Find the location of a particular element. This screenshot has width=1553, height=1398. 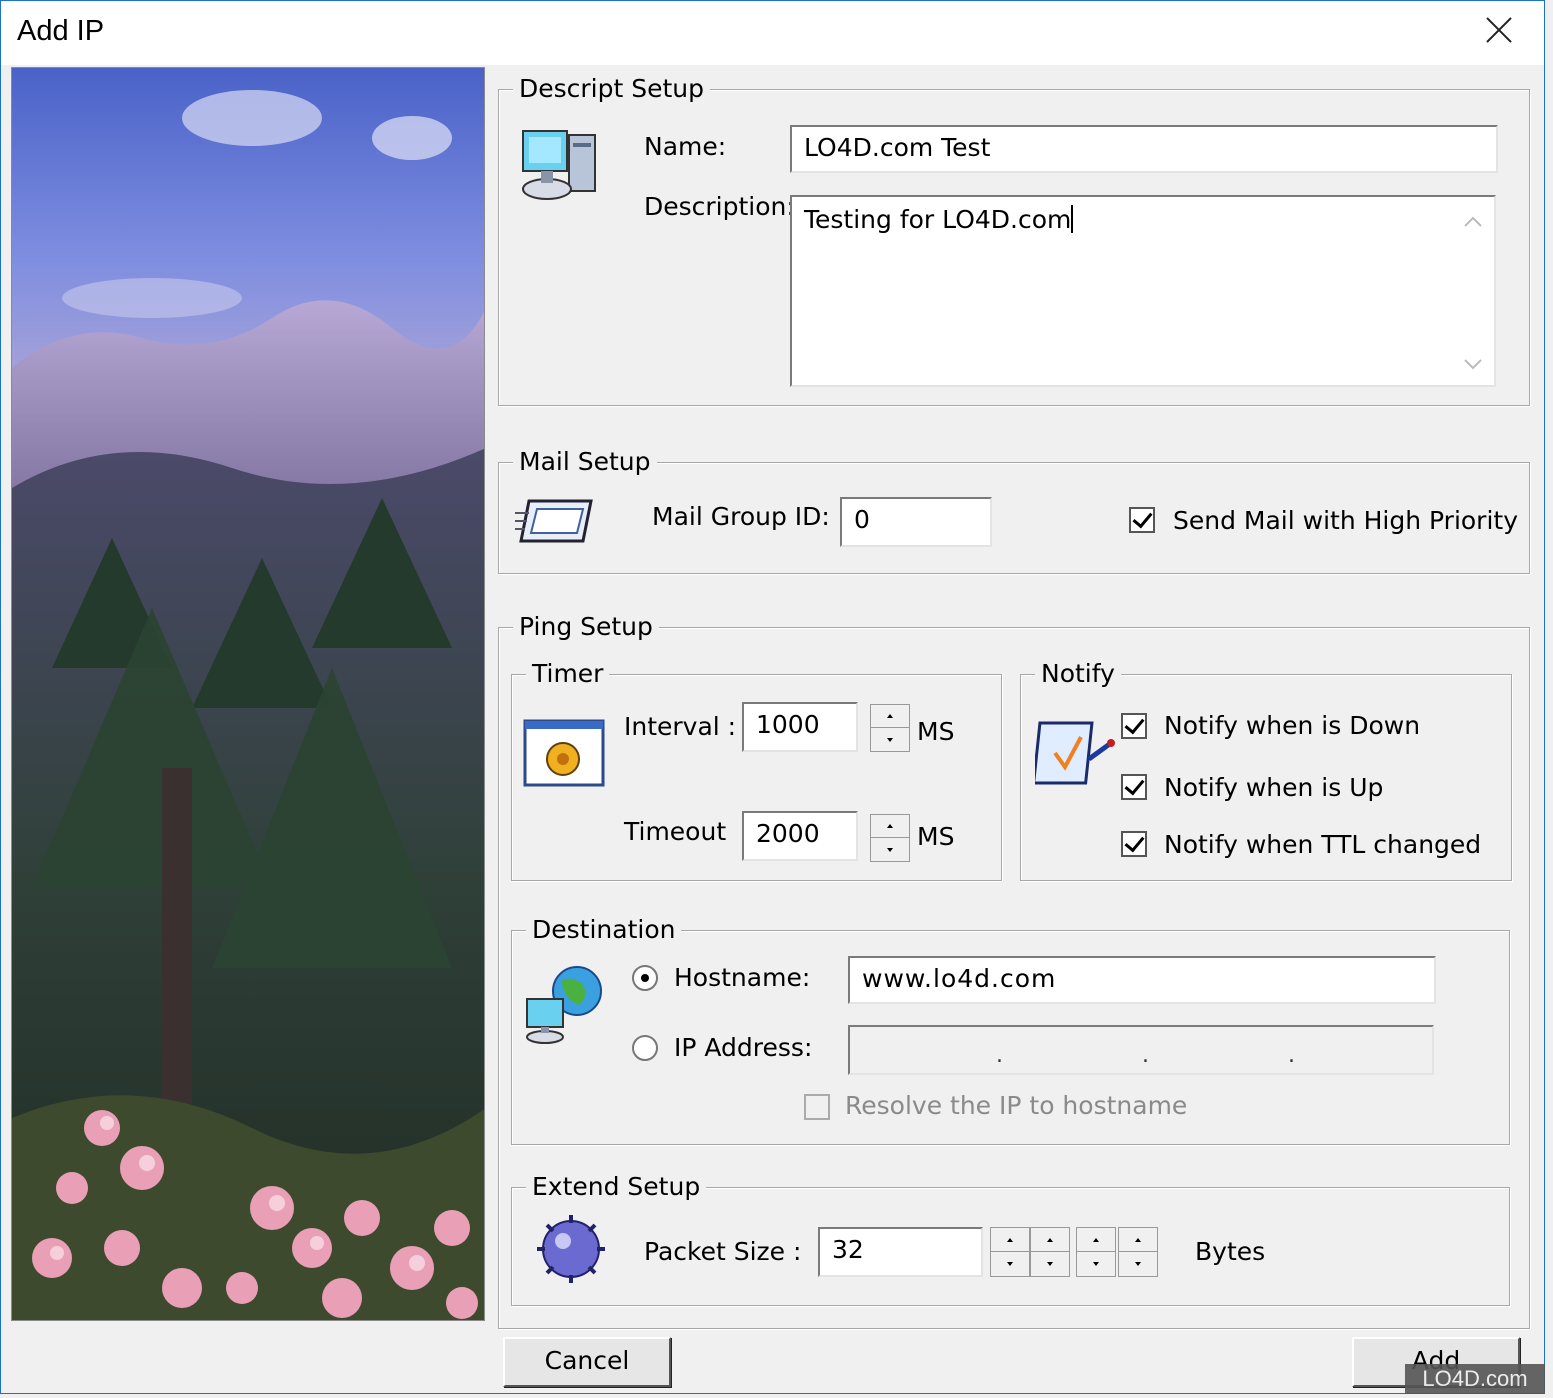

watermark-logo: LO4D.com is located at coordinates (1475, 1379).